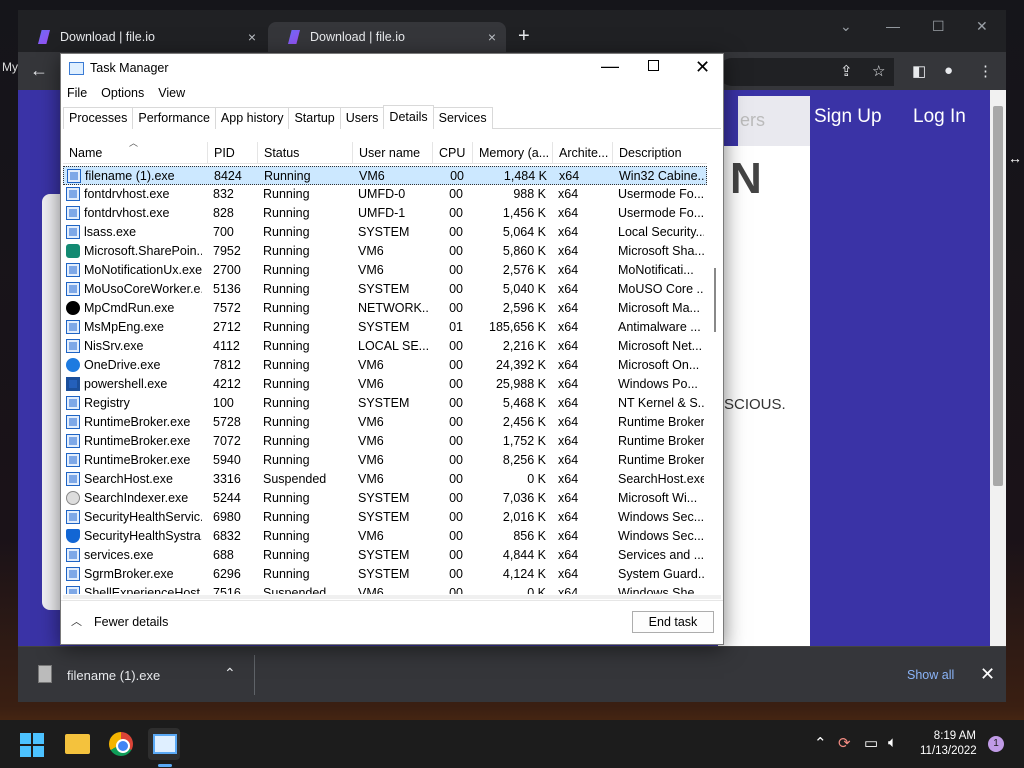 This screenshot has width=1024, height=768. I want to click on tab-services: Services, so click(462, 118).